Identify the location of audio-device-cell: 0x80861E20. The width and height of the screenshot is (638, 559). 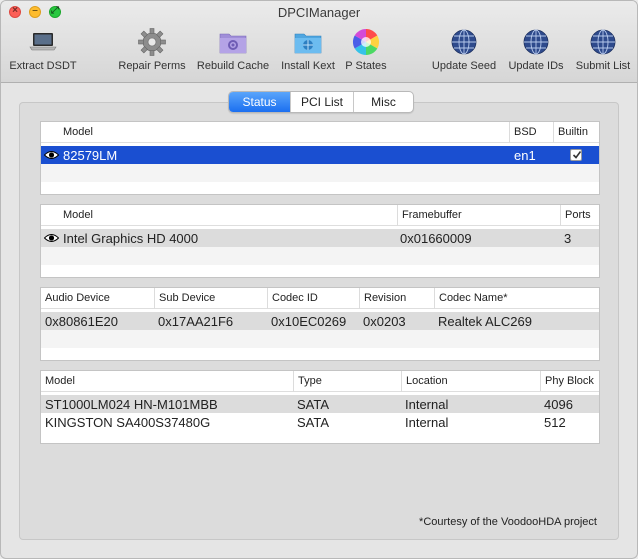
(82, 321).